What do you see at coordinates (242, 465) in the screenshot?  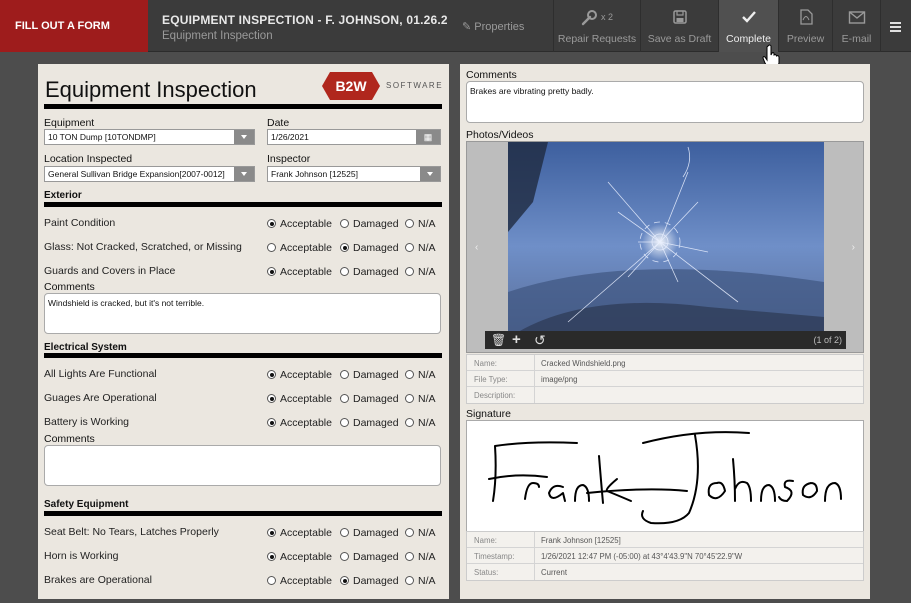 I see `electrical-comments-field` at bounding box center [242, 465].